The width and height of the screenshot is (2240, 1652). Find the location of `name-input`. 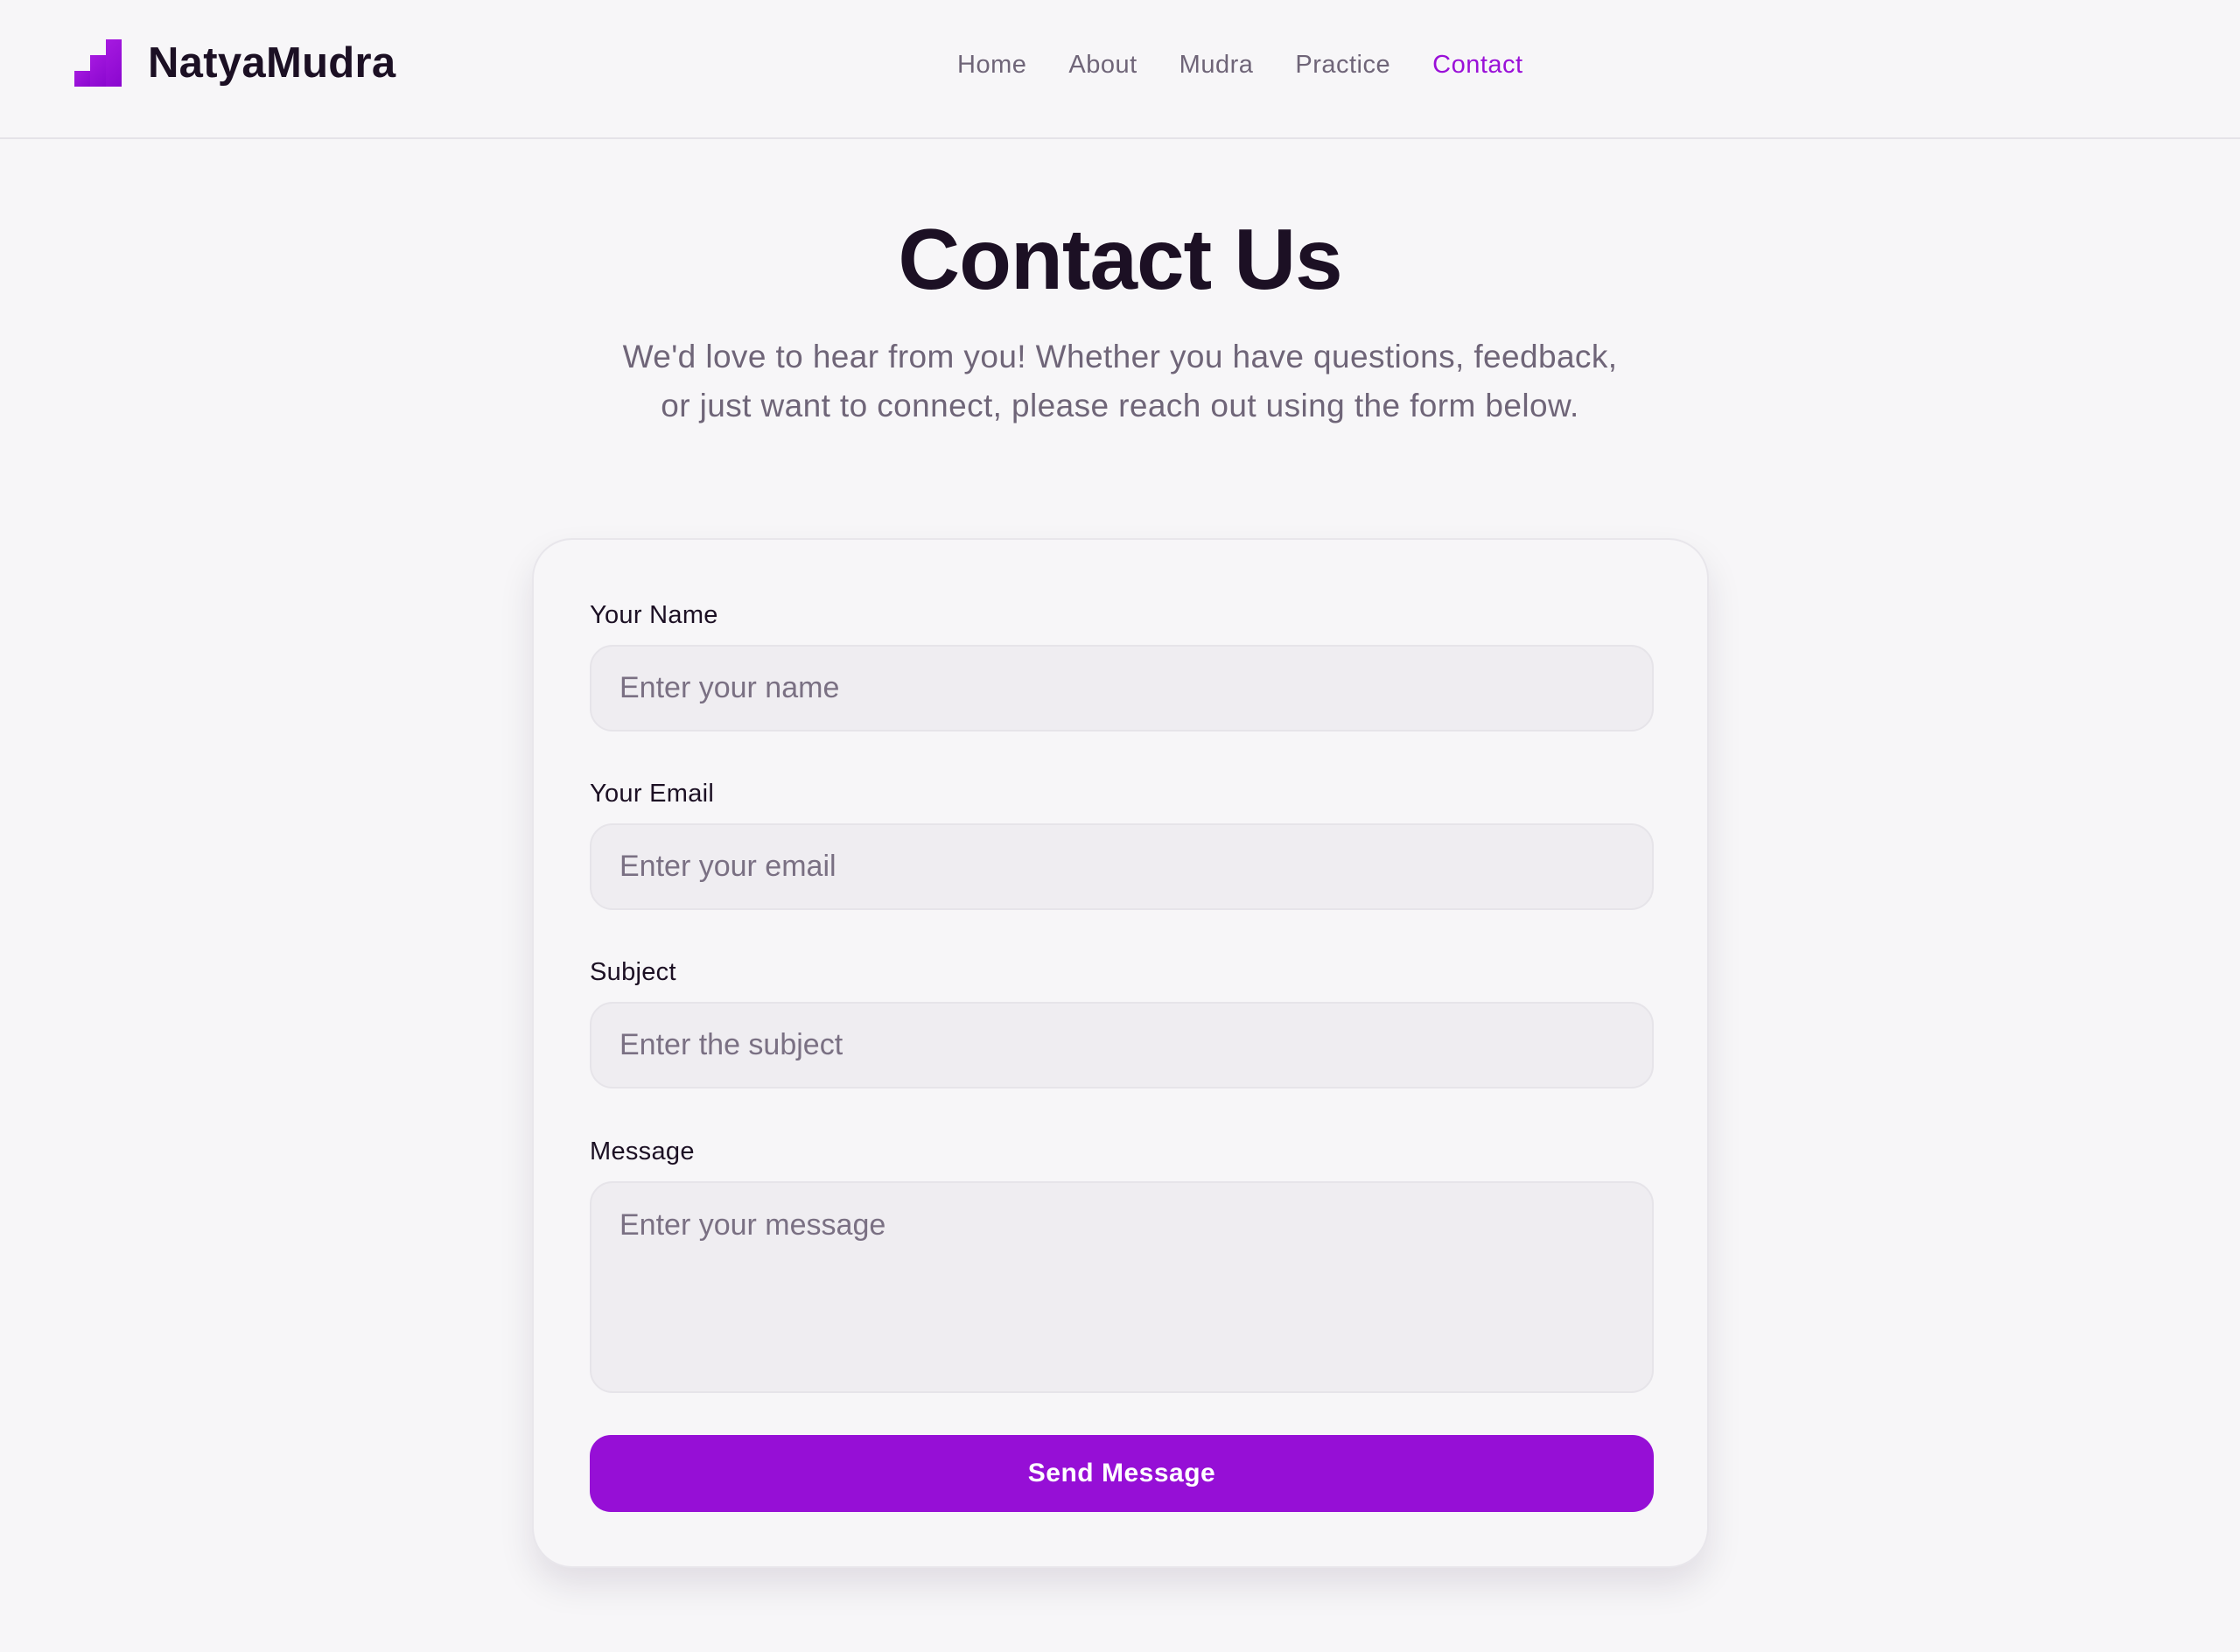

name-input is located at coordinates (1122, 688).